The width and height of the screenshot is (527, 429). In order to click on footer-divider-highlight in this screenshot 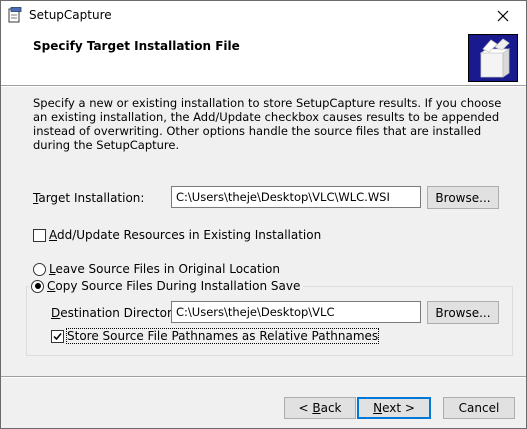, I will do `click(263, 377)`.